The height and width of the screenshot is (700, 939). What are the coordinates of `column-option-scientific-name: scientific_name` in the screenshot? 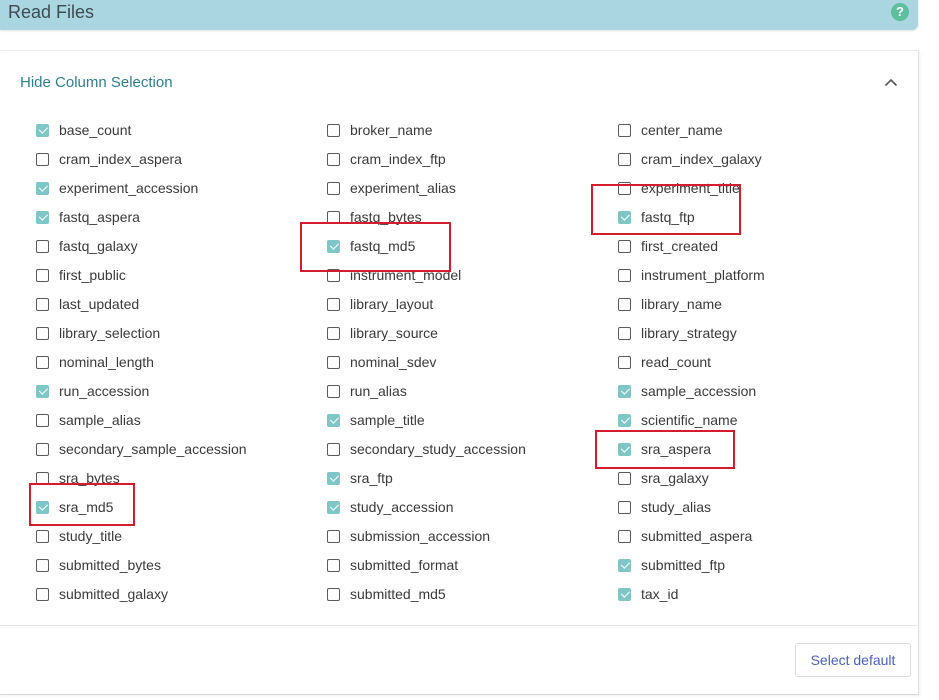 It's located at (678, 420).